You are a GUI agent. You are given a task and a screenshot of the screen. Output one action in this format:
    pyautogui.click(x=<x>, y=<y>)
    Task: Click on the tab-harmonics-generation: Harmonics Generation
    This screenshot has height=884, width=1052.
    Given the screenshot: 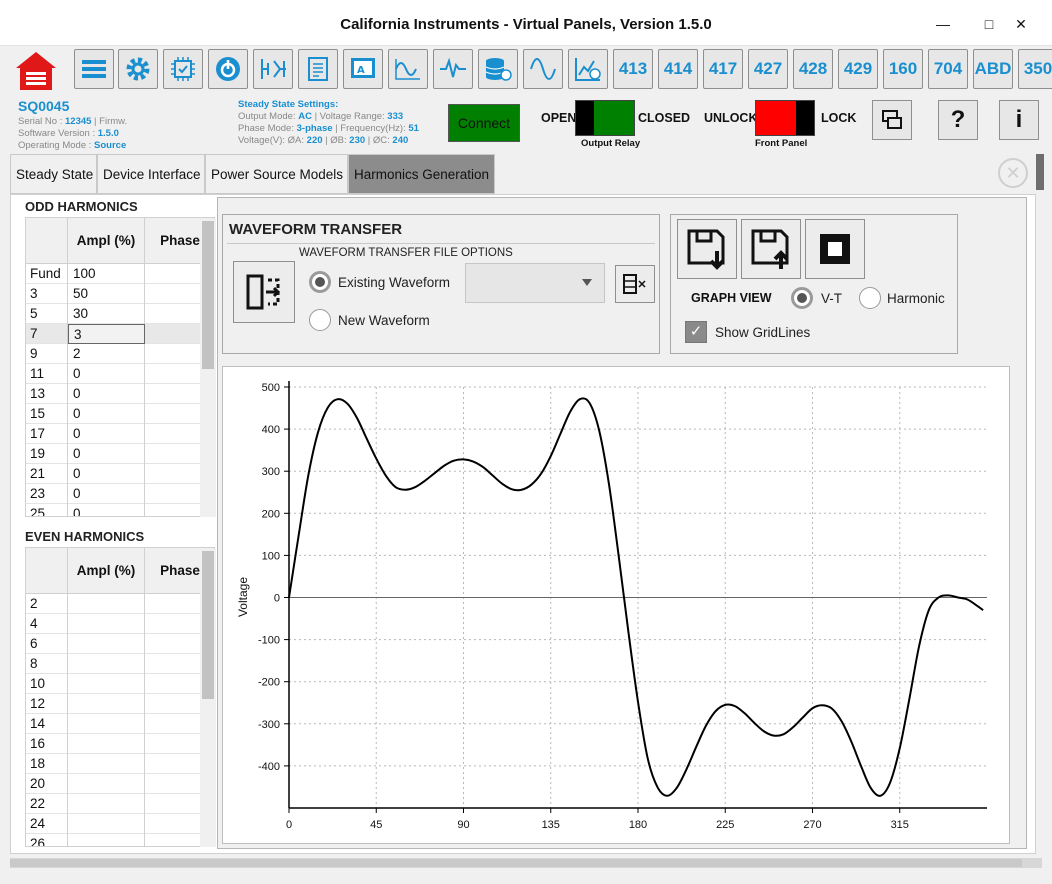 What is the action you would take?
    pyautogui.click(x=421, y=174)
    